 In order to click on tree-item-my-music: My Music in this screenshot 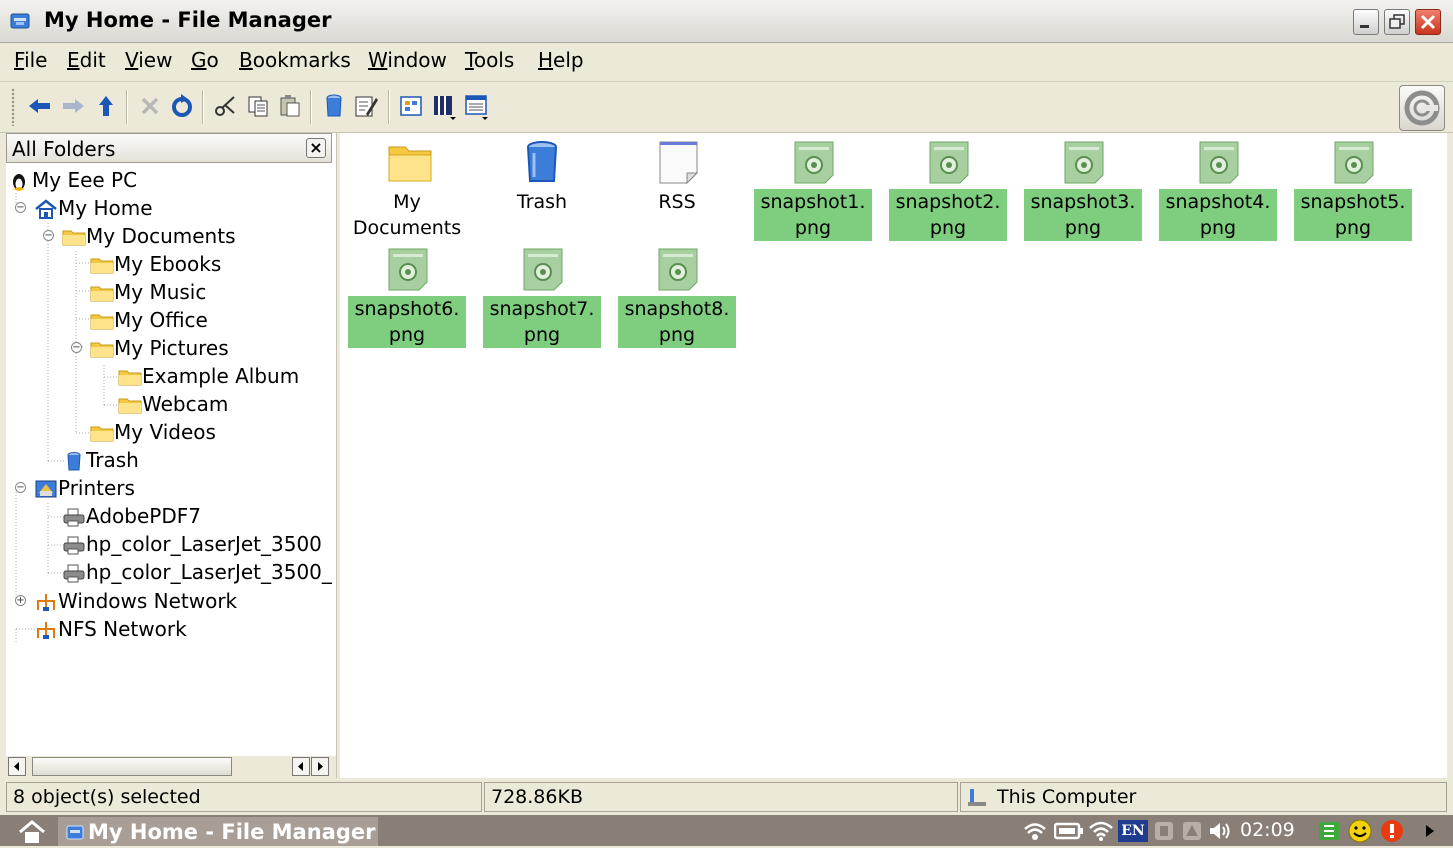, I will do `click(148, 292)`.